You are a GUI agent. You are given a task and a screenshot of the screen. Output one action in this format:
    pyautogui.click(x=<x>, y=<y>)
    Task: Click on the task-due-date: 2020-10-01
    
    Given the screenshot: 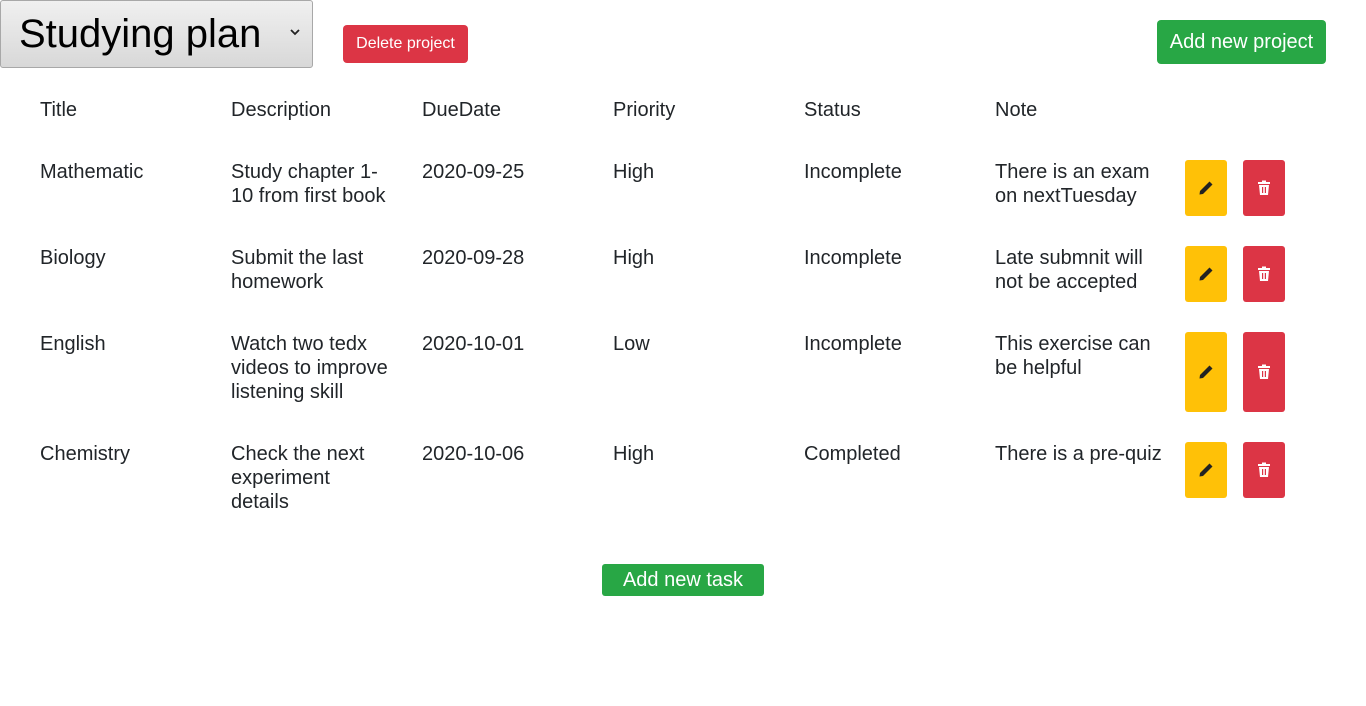 What is the action you would take?
    pyautogui.click(x=473, y=344)
    